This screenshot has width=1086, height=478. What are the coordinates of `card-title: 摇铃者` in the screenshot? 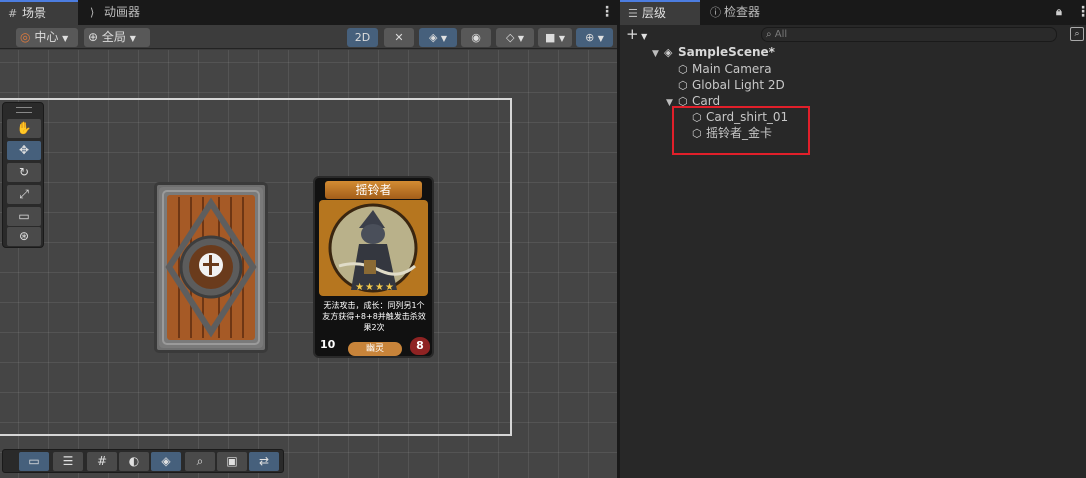 It's located at (373, 190).